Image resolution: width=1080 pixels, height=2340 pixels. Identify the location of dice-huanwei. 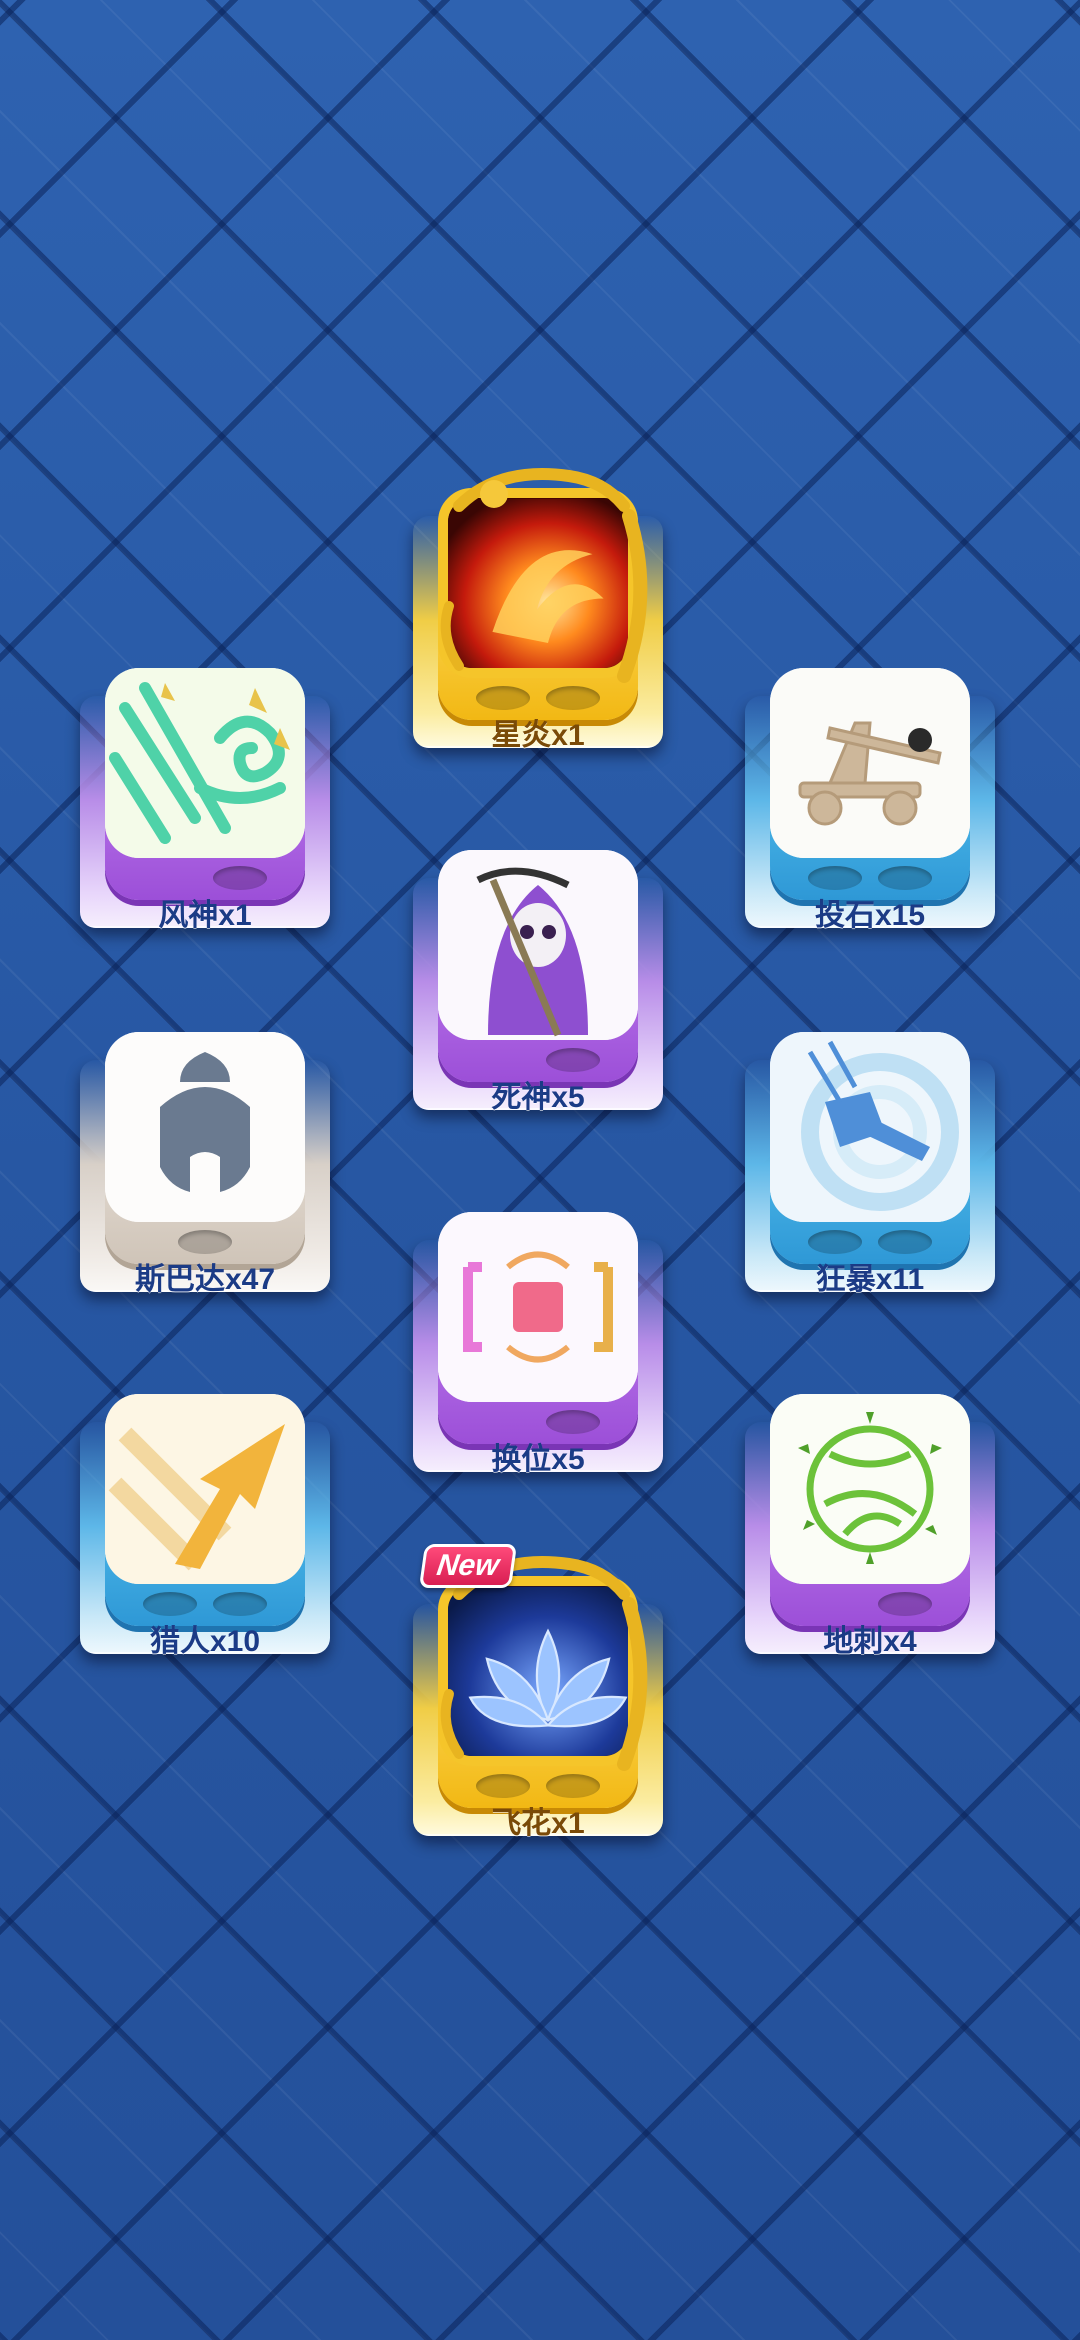
(538, 1328).